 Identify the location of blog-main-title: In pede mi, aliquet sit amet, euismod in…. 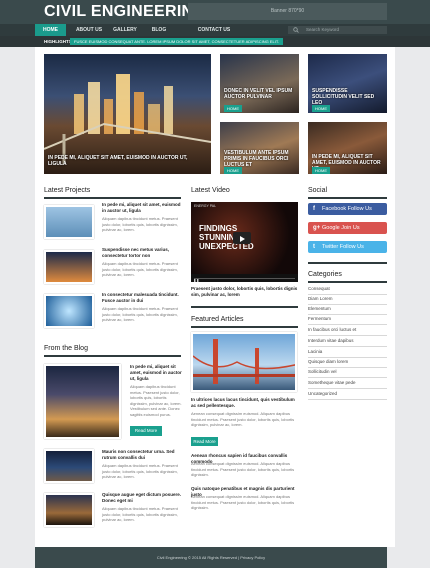
(156, 373).